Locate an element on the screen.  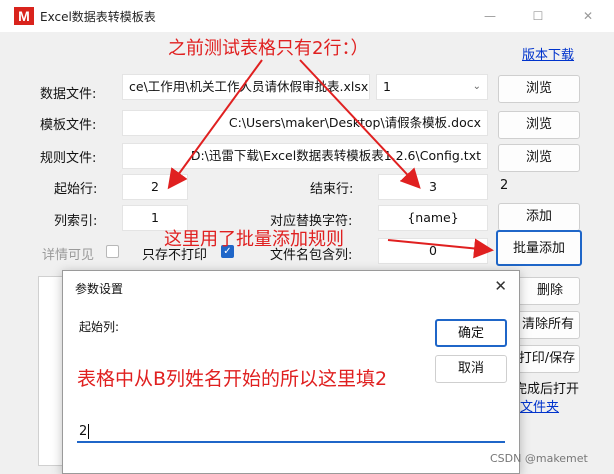
arrow-to-end-row is located at coordinates (360, 124).